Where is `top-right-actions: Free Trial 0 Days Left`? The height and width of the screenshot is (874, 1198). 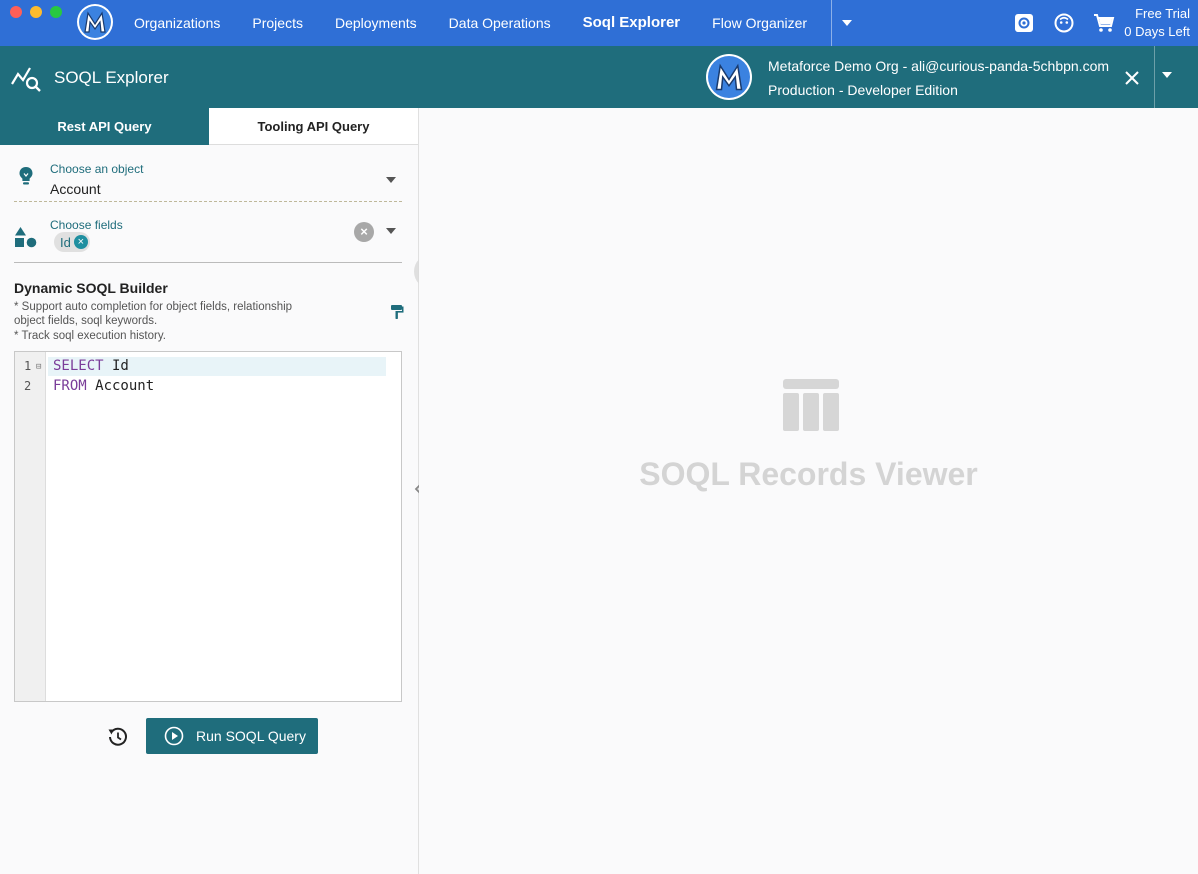
top-right-actions: Free Trial 0 Days Left is located at coordinates (1101, 23).